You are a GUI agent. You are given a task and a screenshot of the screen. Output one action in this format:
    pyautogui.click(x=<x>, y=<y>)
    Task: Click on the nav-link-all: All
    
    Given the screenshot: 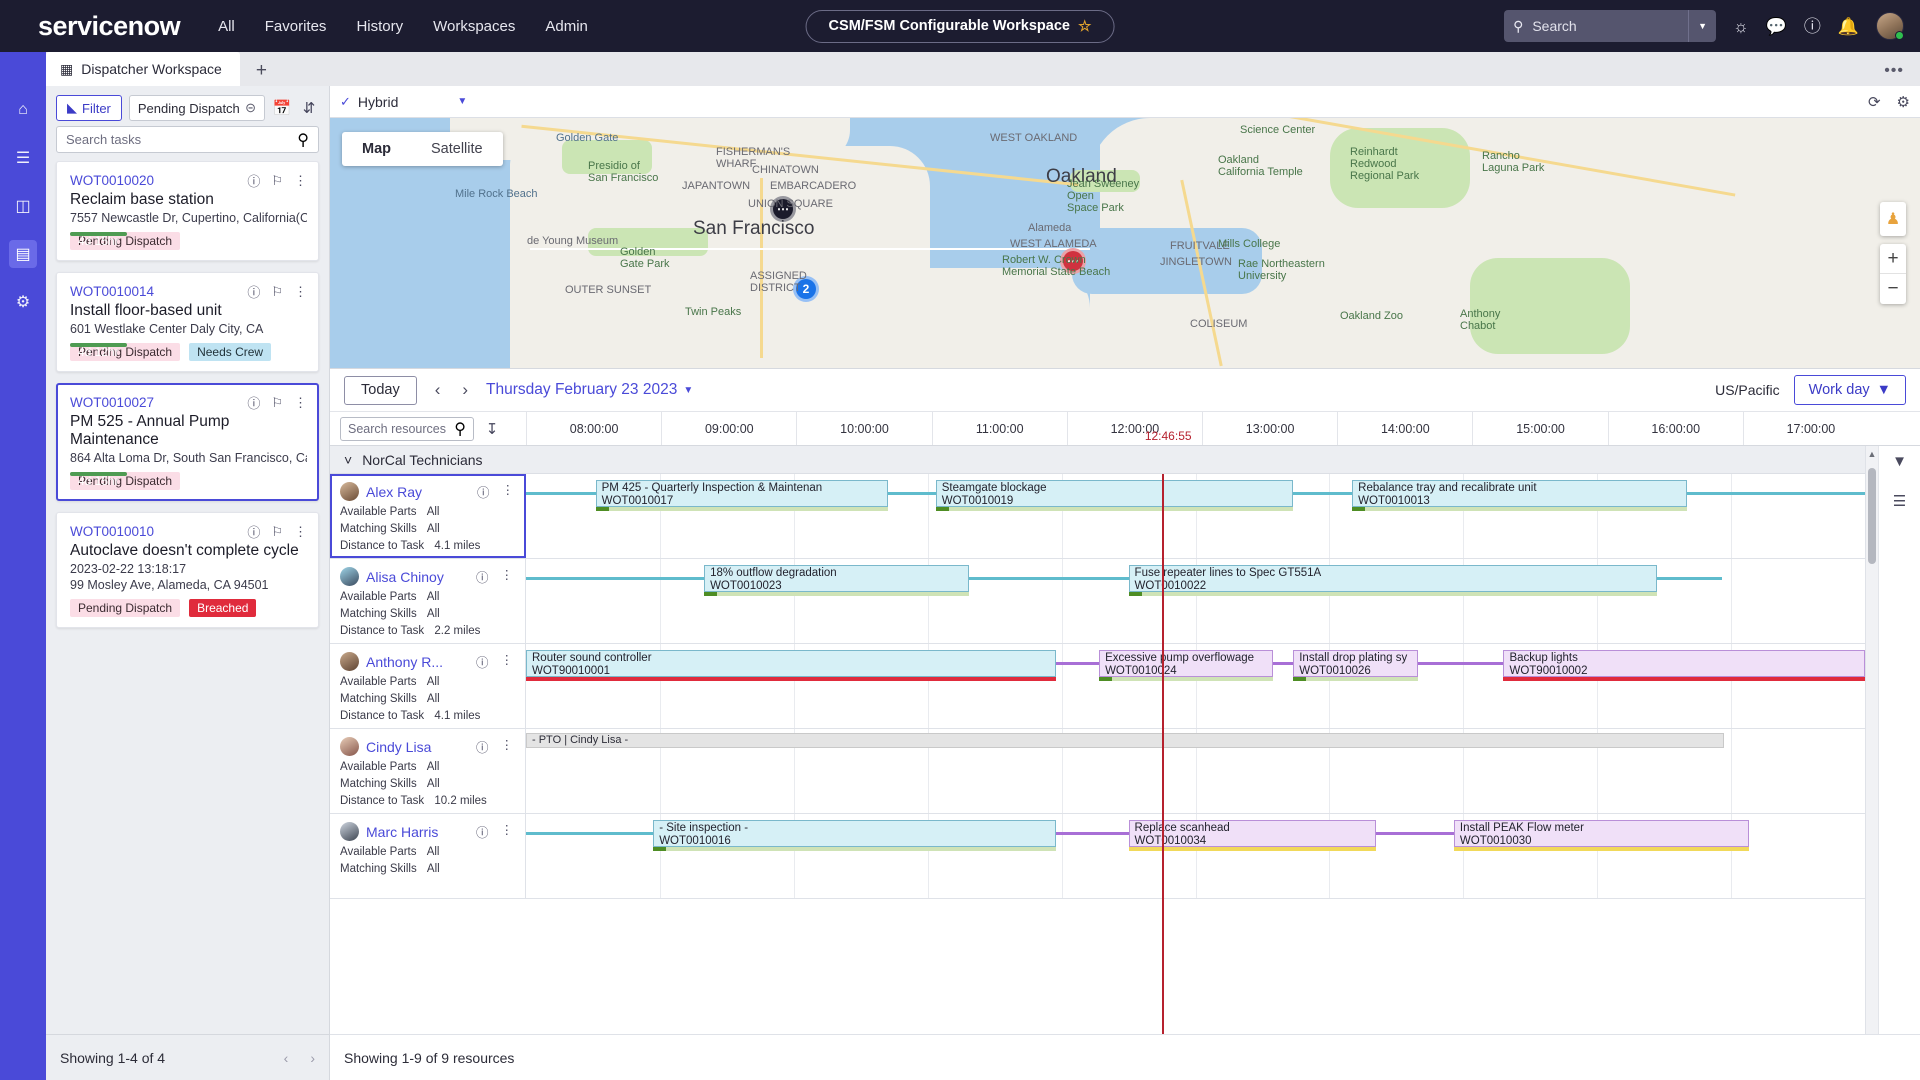 What is the action you would take?
    pyautogui.click(x=226, y=26)
    